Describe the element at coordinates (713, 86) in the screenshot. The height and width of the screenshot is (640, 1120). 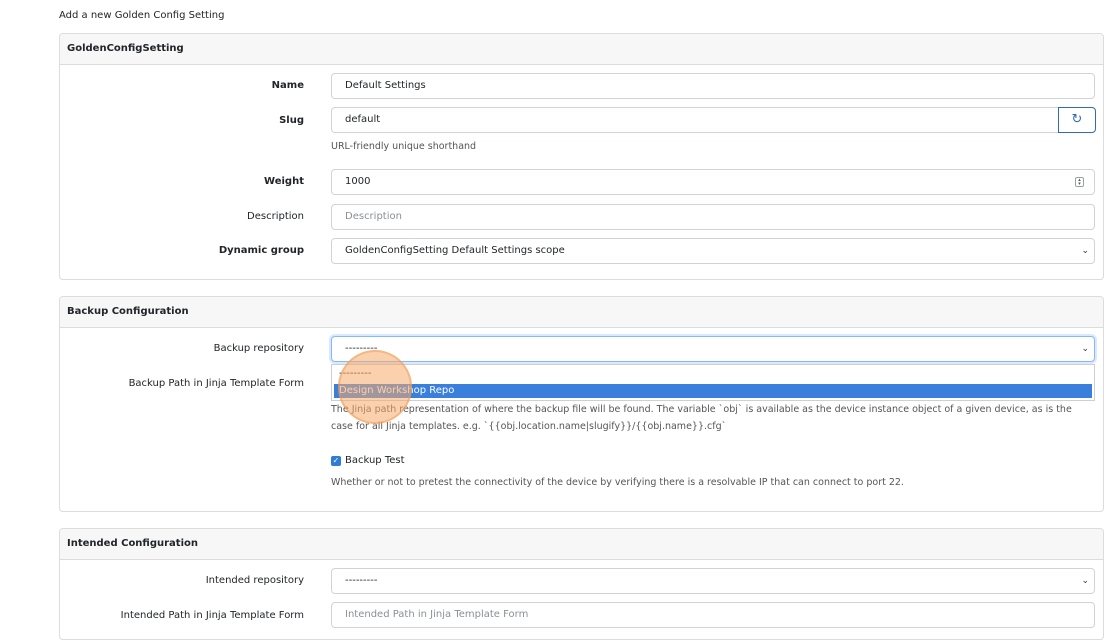
I see `name-input: Default Settings` at that location.